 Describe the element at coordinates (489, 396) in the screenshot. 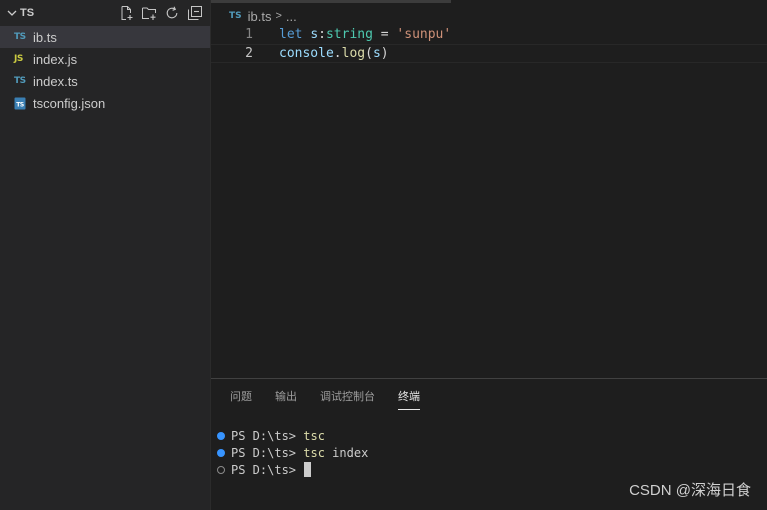

I see `panel-tabs: 问题 输出 调试控制台 终端` at that location.